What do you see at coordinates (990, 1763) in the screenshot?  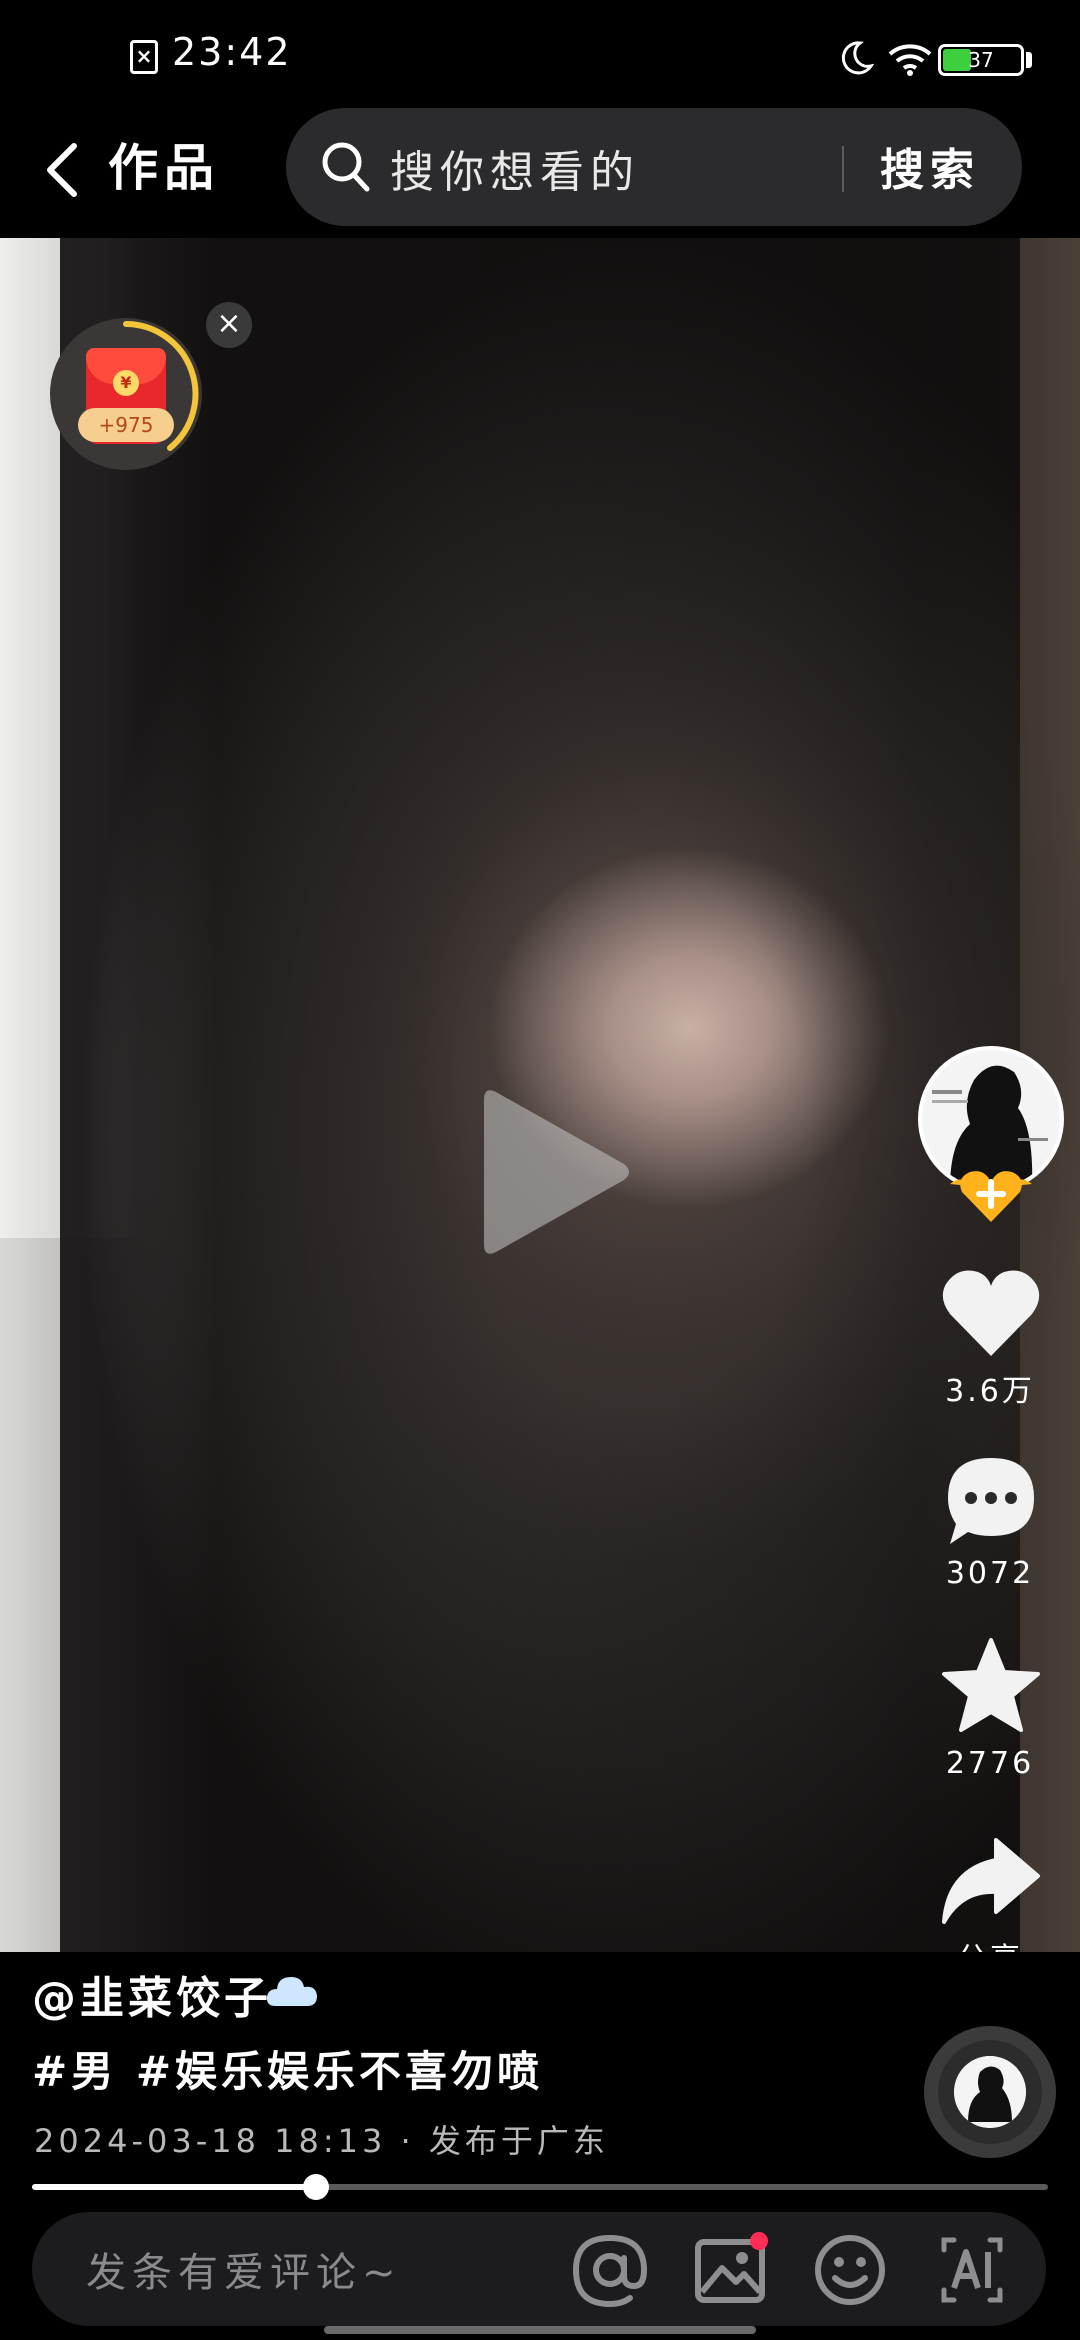 I see `favorite-count: 2776` at bounding box center [990, 1763].